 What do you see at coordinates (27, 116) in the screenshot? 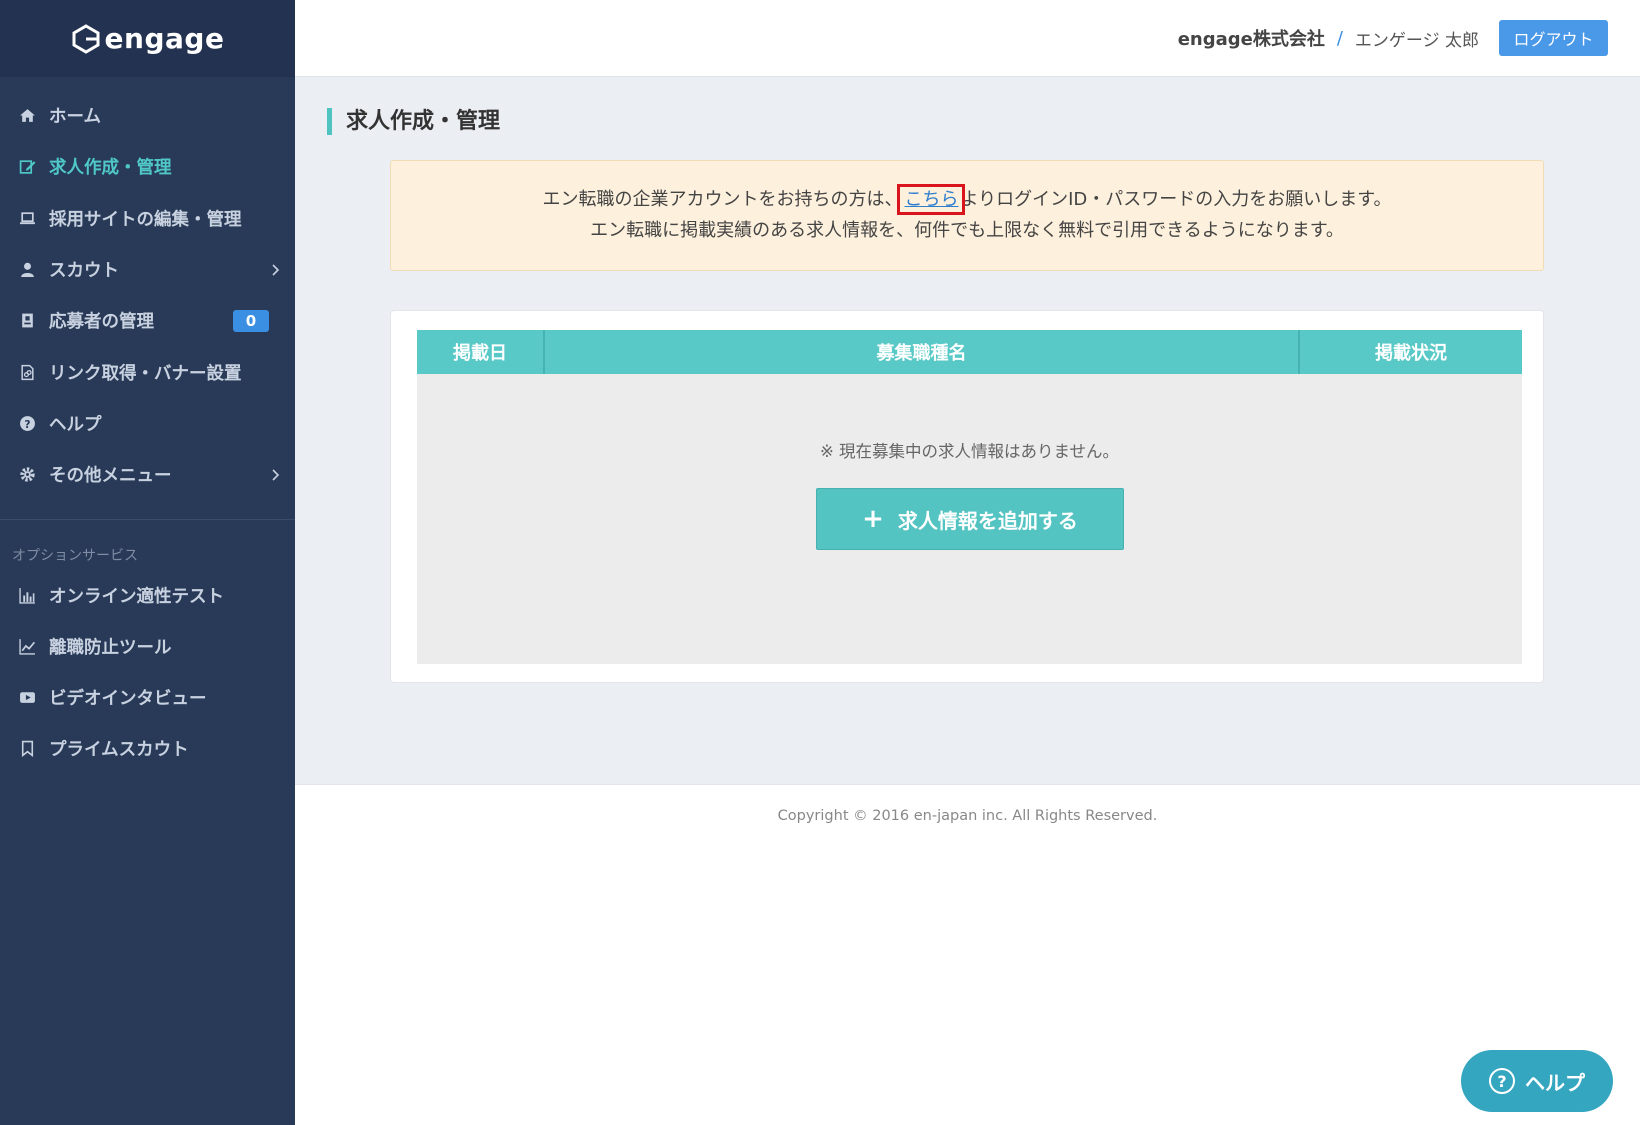
I see `home-icon` at bounding box center [27, 116].